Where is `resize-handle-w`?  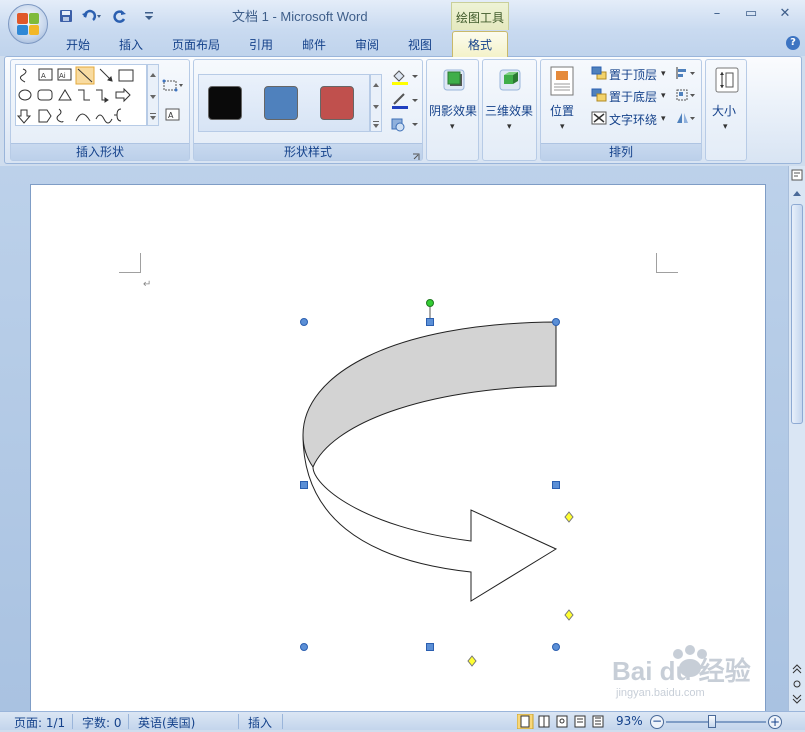 resize-handle-w is located at coordinates (304, 485).